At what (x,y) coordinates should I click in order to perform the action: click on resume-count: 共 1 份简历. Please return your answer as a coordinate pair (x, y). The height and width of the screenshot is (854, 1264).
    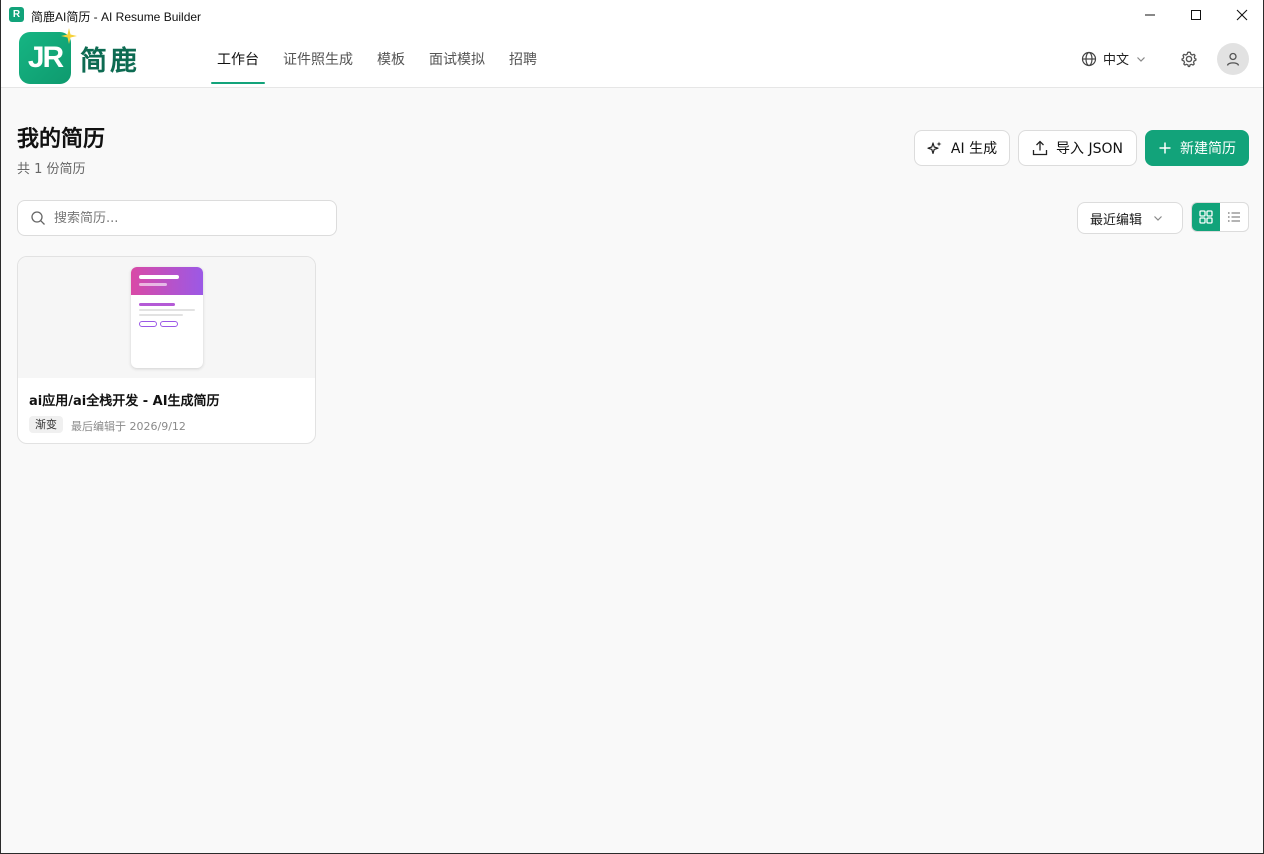
    Looking at the image, I should click on (51, 169).